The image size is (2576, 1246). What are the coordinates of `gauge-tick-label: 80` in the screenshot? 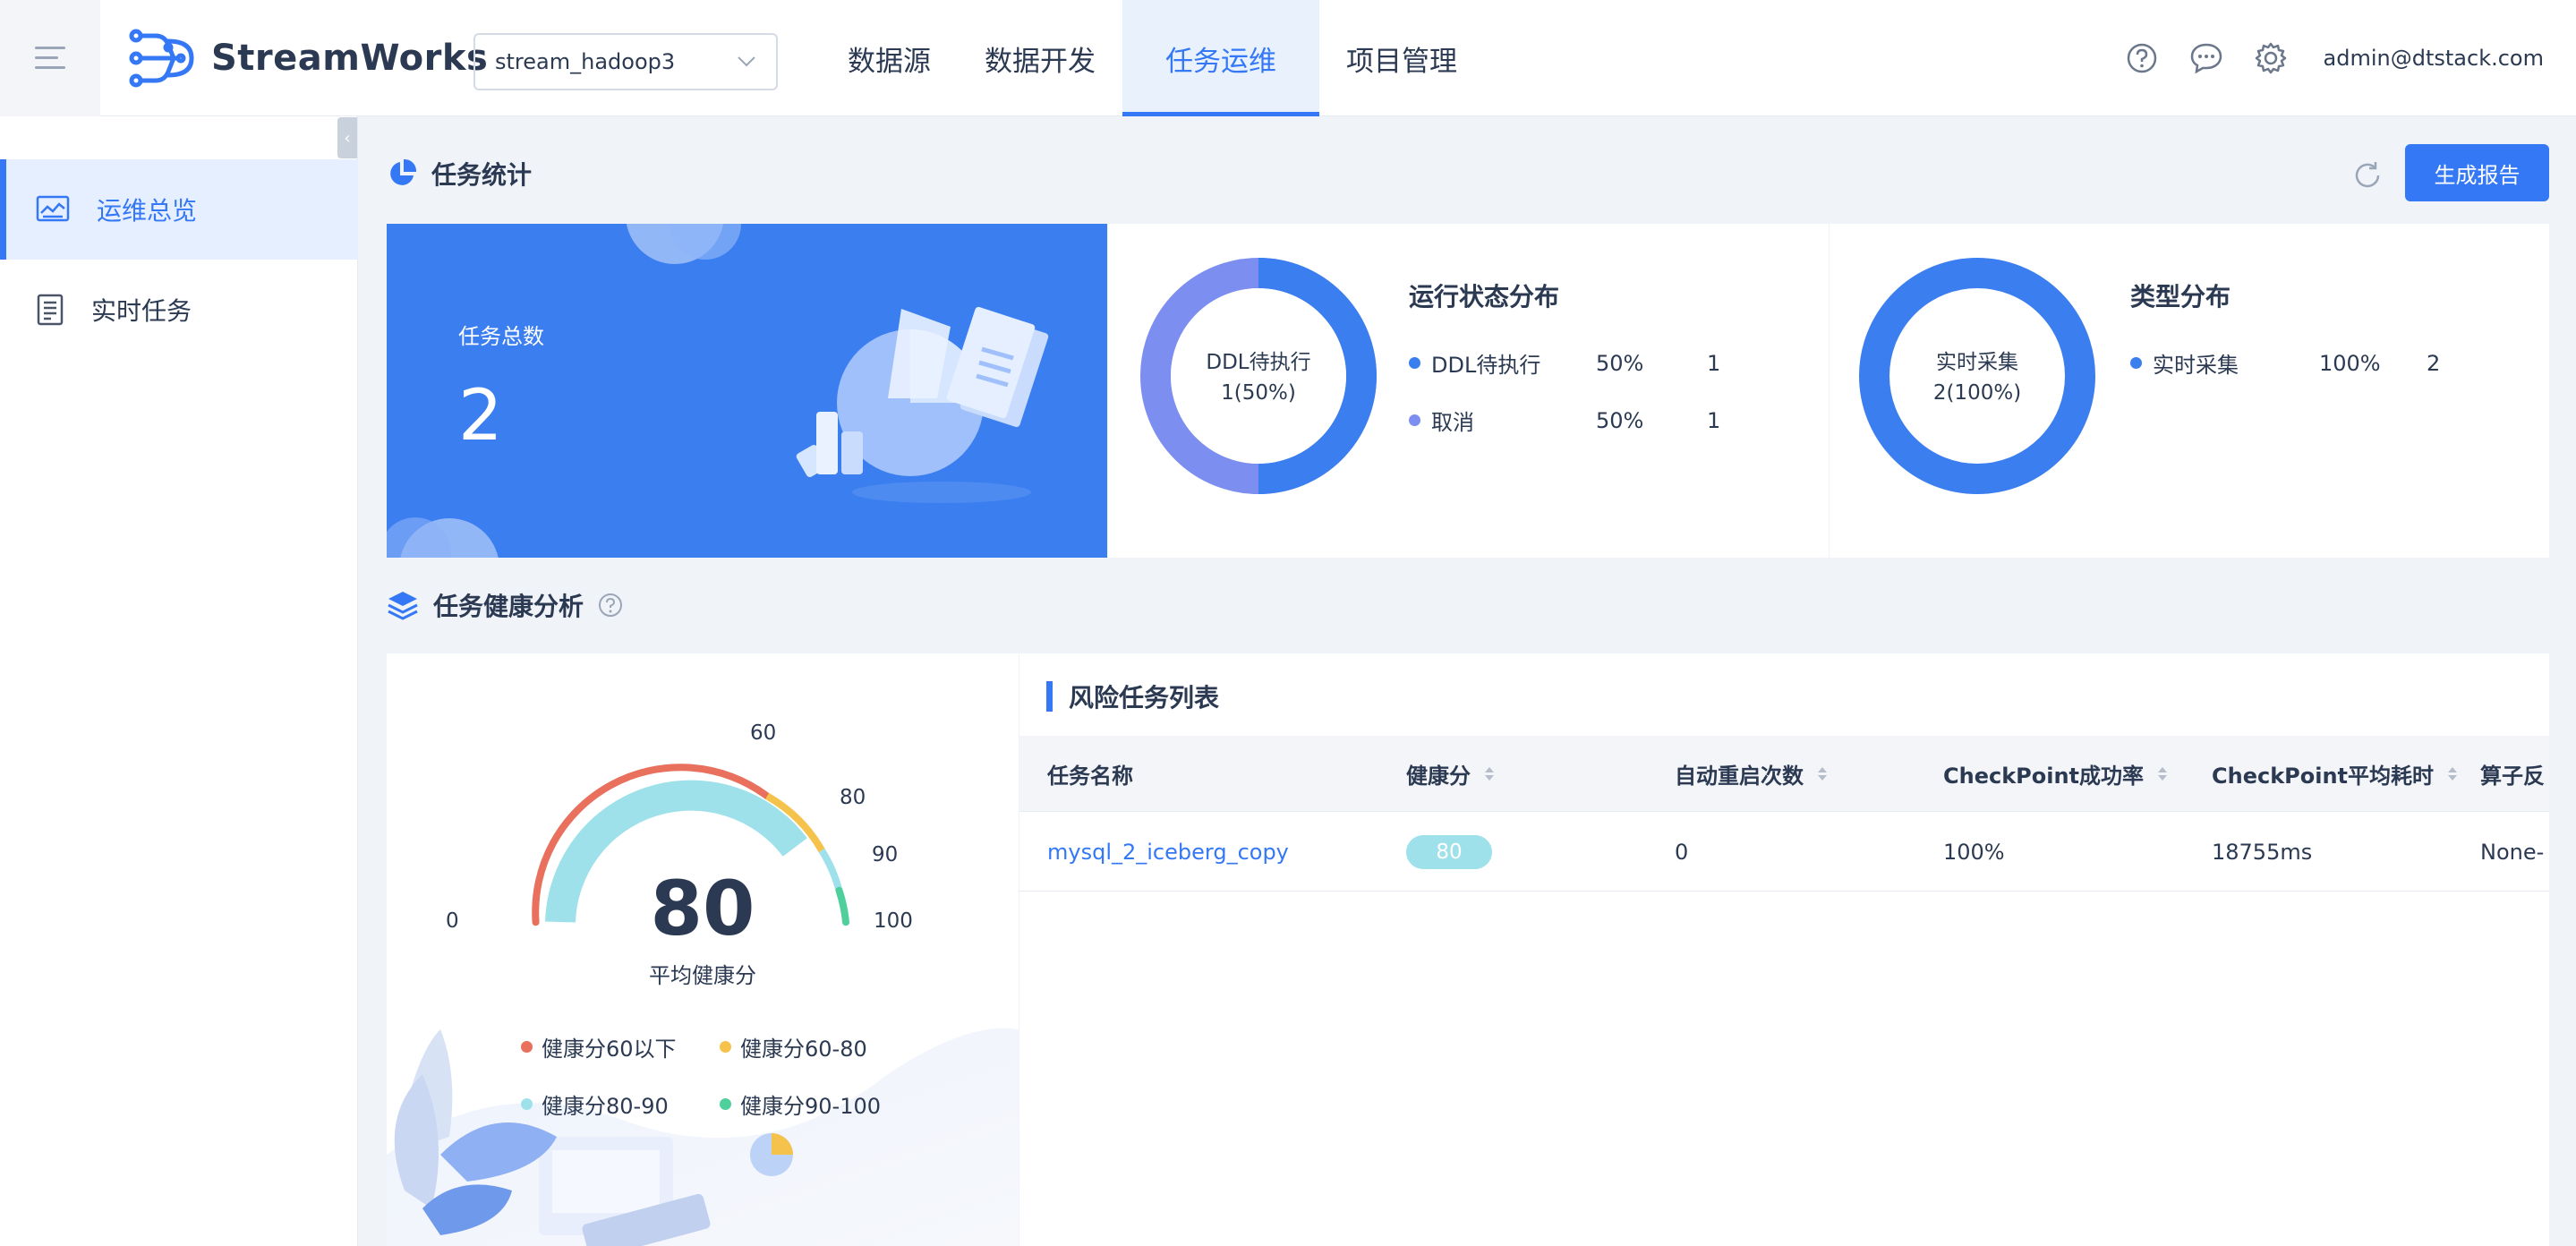 It's located at (853, 797).